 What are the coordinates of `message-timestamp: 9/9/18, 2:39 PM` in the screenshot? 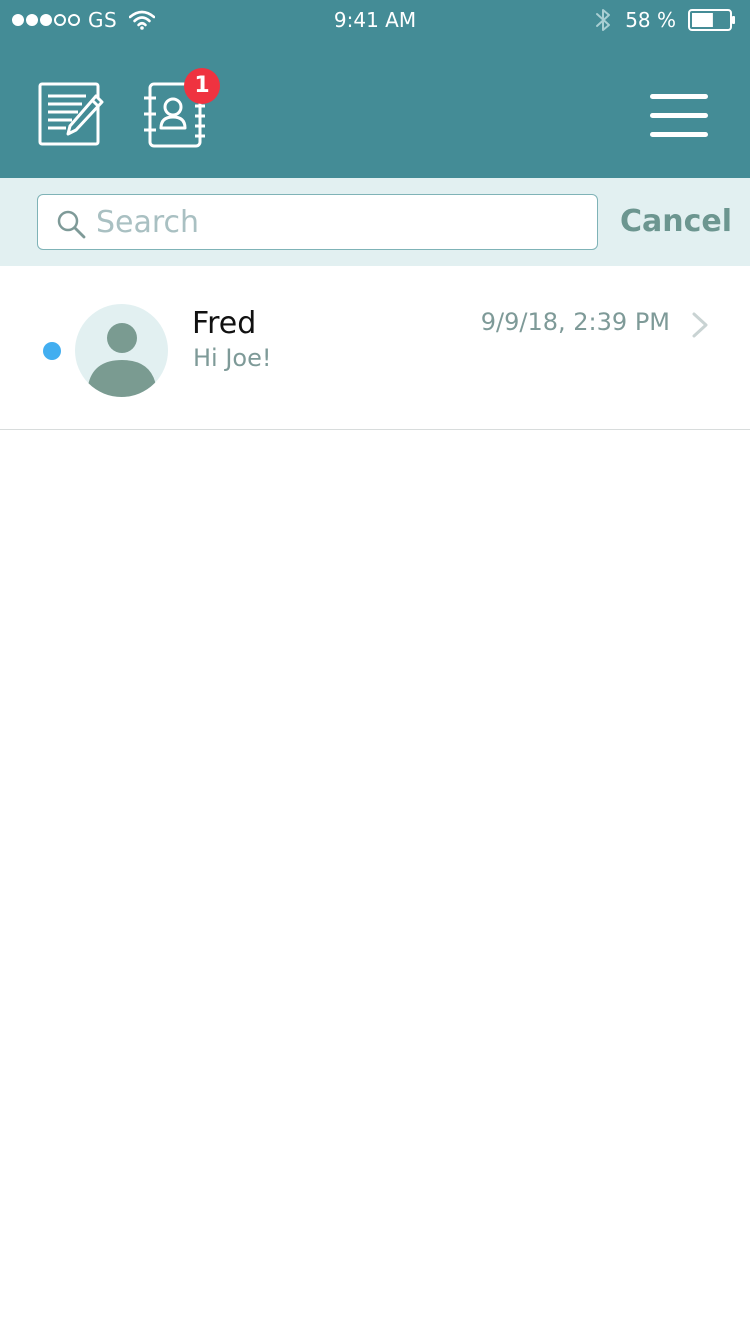 It's located at (575, 322).